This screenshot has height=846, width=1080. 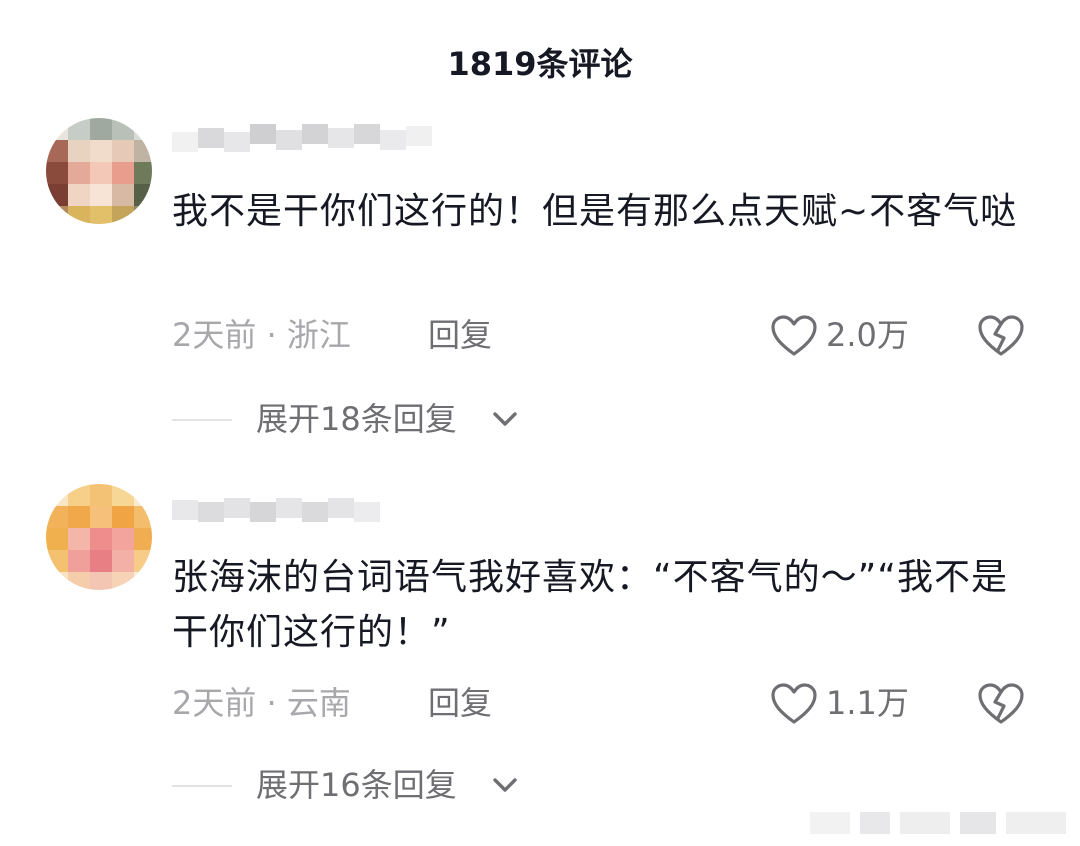 I want to click on comments-count-title: 1819条评论, so click(x=540, y=64).